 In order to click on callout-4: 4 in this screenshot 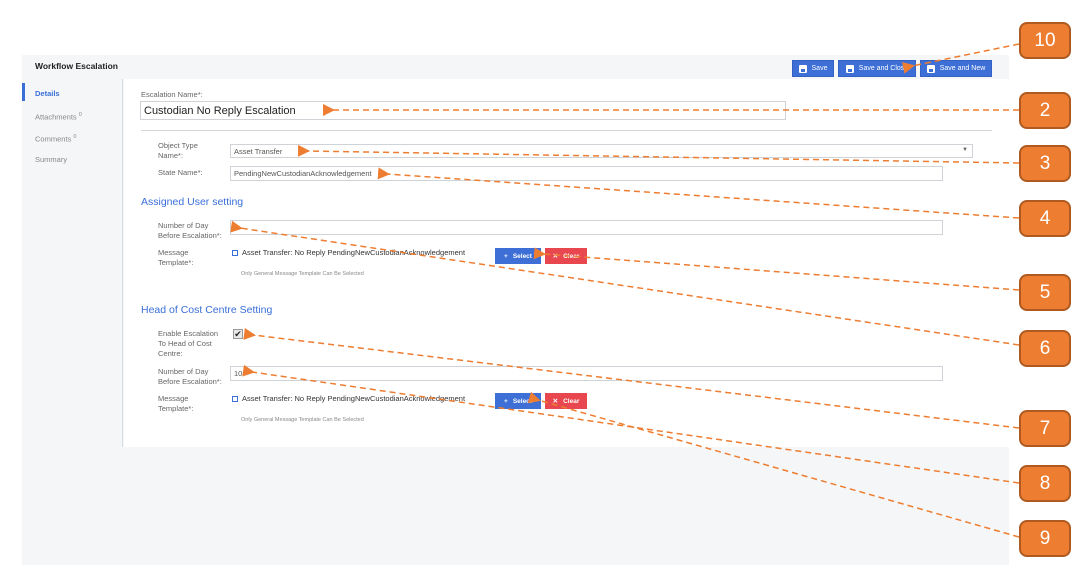, I will do `click(1045, 218)`.